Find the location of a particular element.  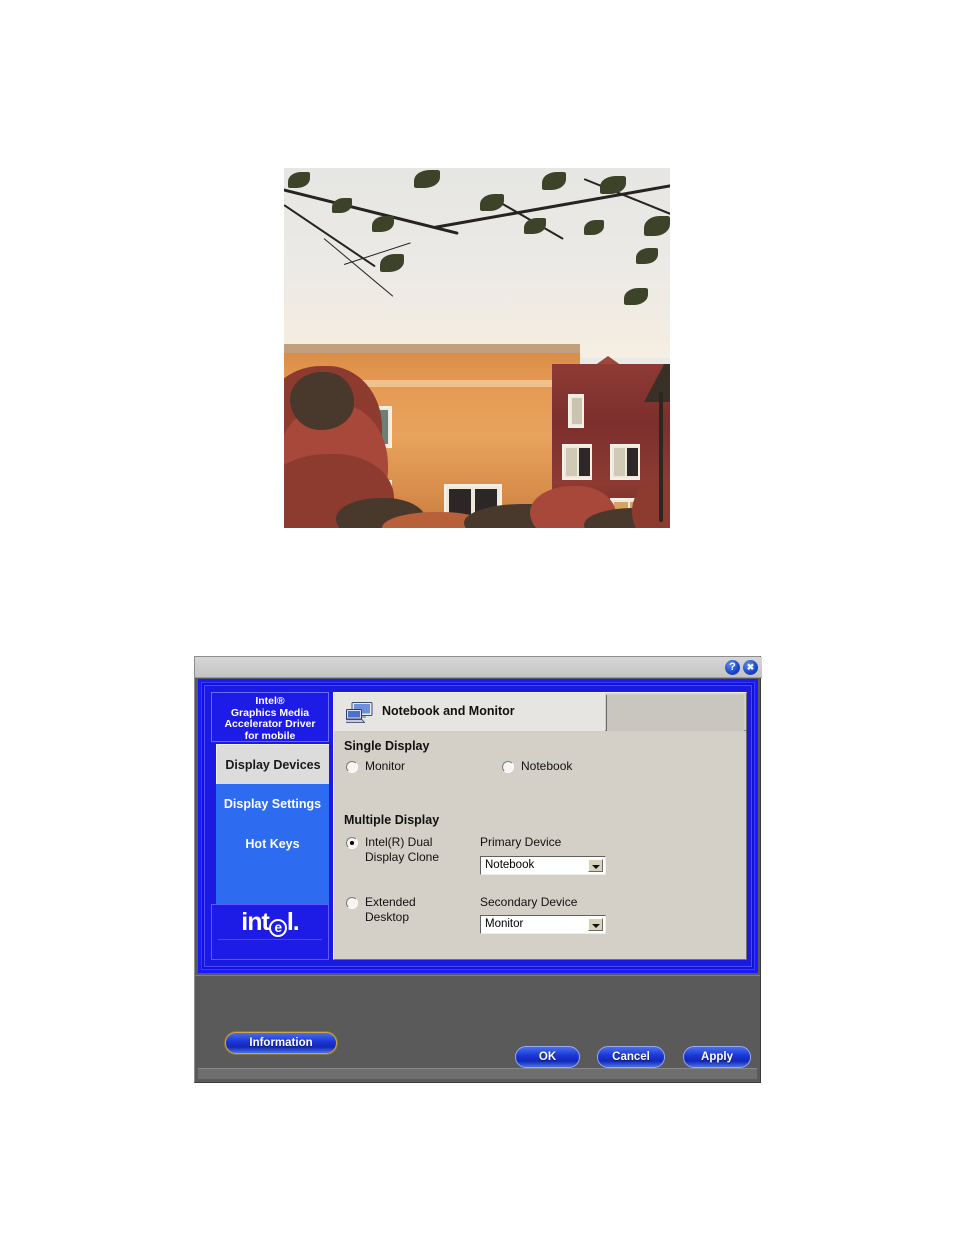

dialog-titlebar: ? ✖ is located at coordinates (478, 667).